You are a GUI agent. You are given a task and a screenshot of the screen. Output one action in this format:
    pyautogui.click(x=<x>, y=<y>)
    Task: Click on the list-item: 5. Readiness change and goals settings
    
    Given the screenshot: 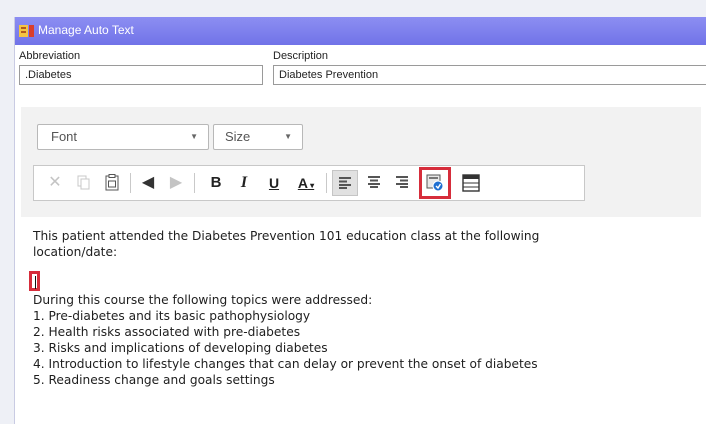 What is the action you would take?
    pyautogui.click(x=154, y=380)
    